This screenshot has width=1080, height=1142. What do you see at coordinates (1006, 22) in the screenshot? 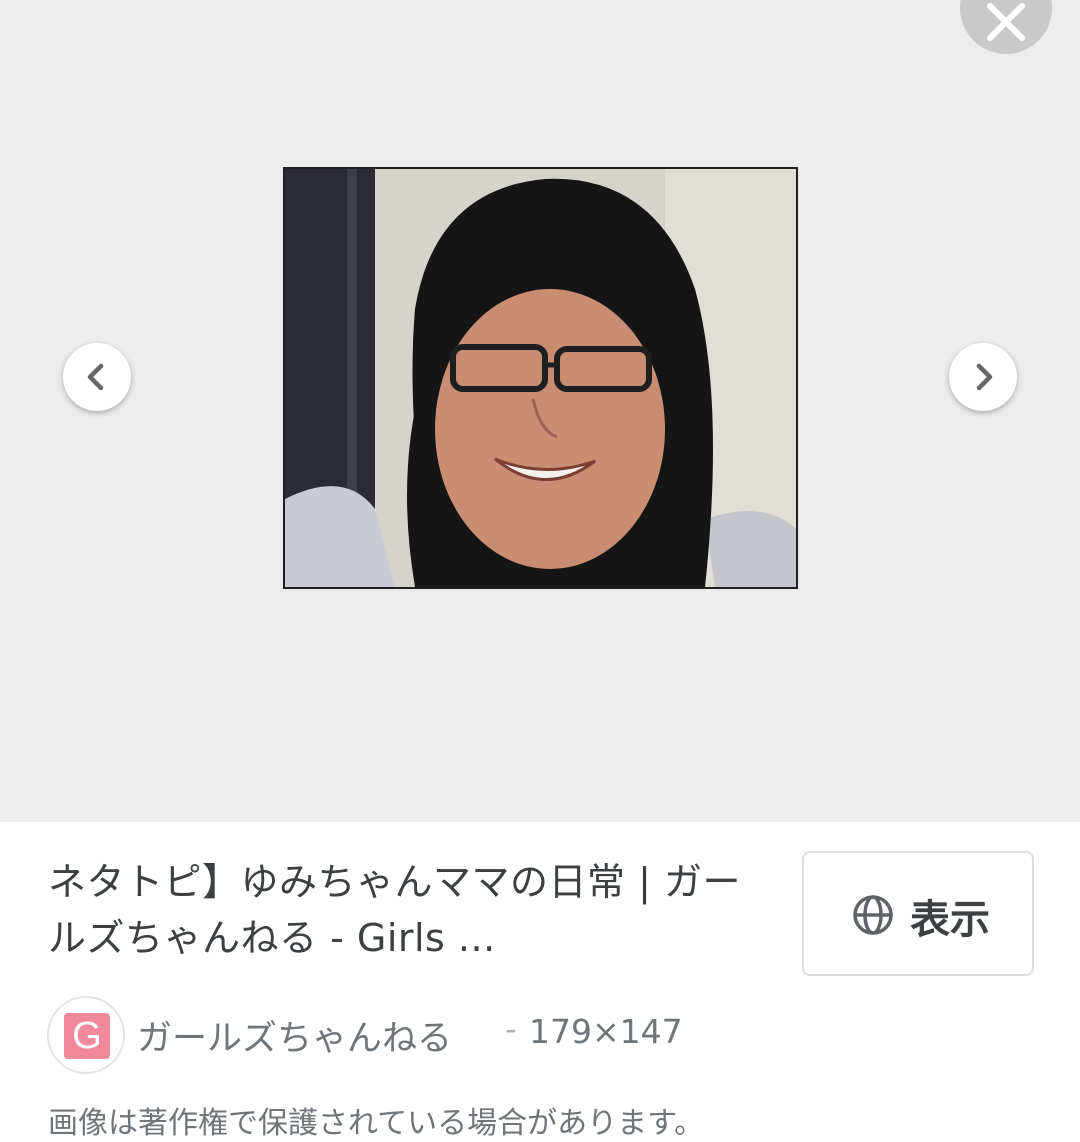
I see `close-icon` at bounding box center [1006, 22].